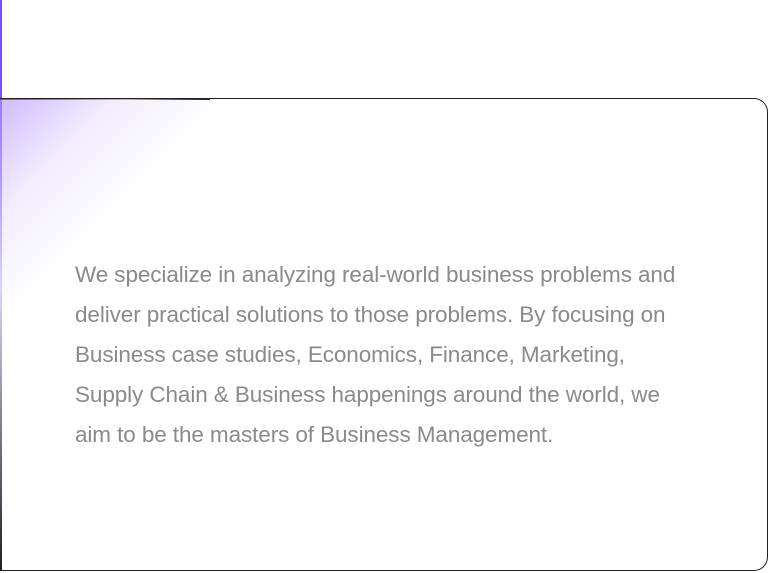 The height and width of the screenshot is (573, 770). What do you see at coordinates (1, 50) in the screenshot?
I see `accent-line` at bounding box center [1, 50].